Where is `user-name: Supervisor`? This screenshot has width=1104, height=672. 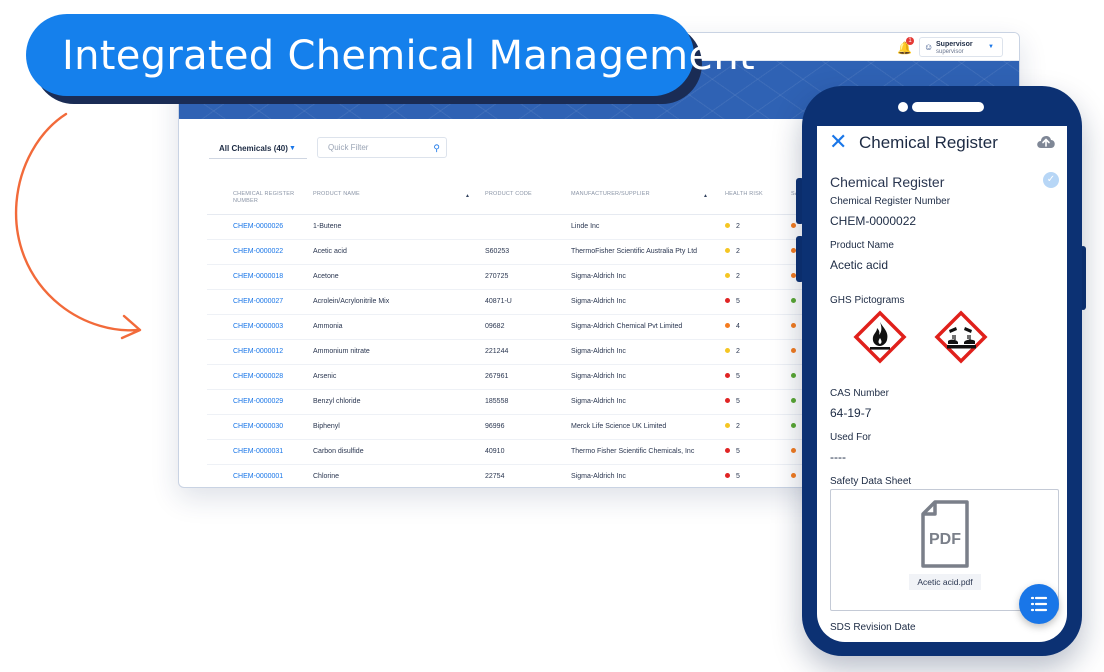
user-name: Supervisor is located at coordinates (954, 44).